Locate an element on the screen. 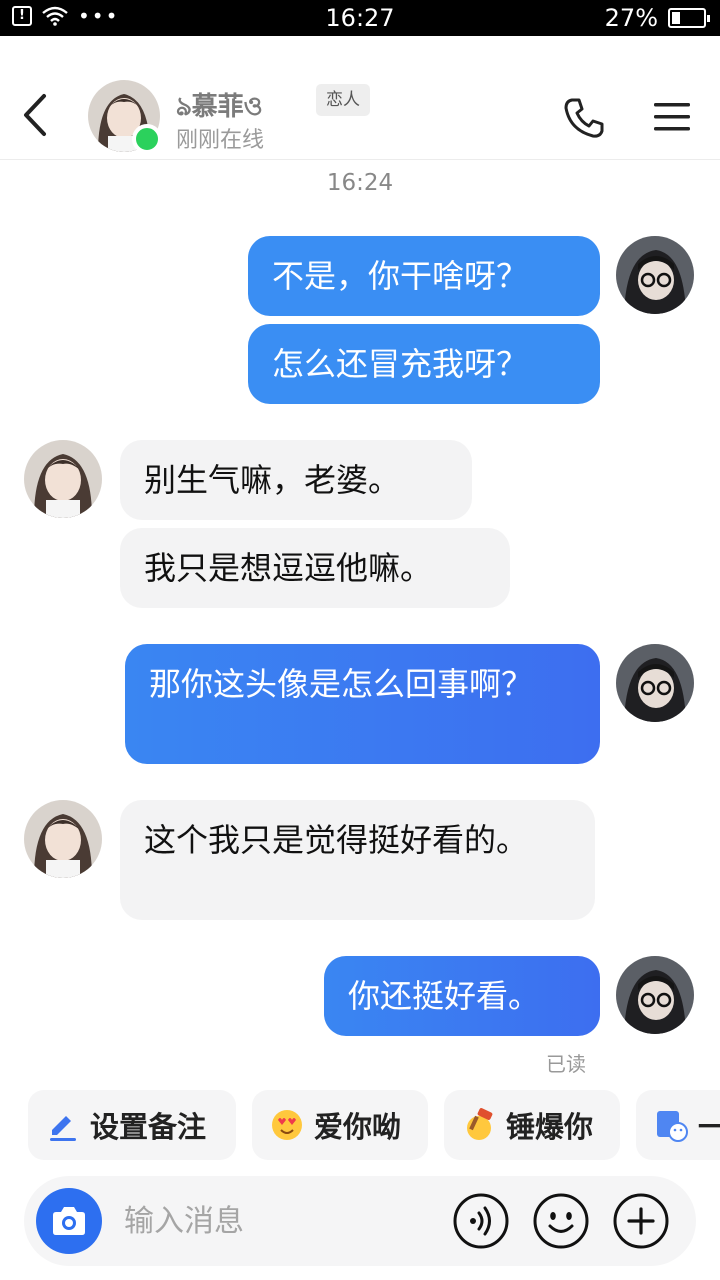 The width and height of the screenshot is (720, 1280). chip-label: 爱你呦 is located at coordinates (358, 1127).